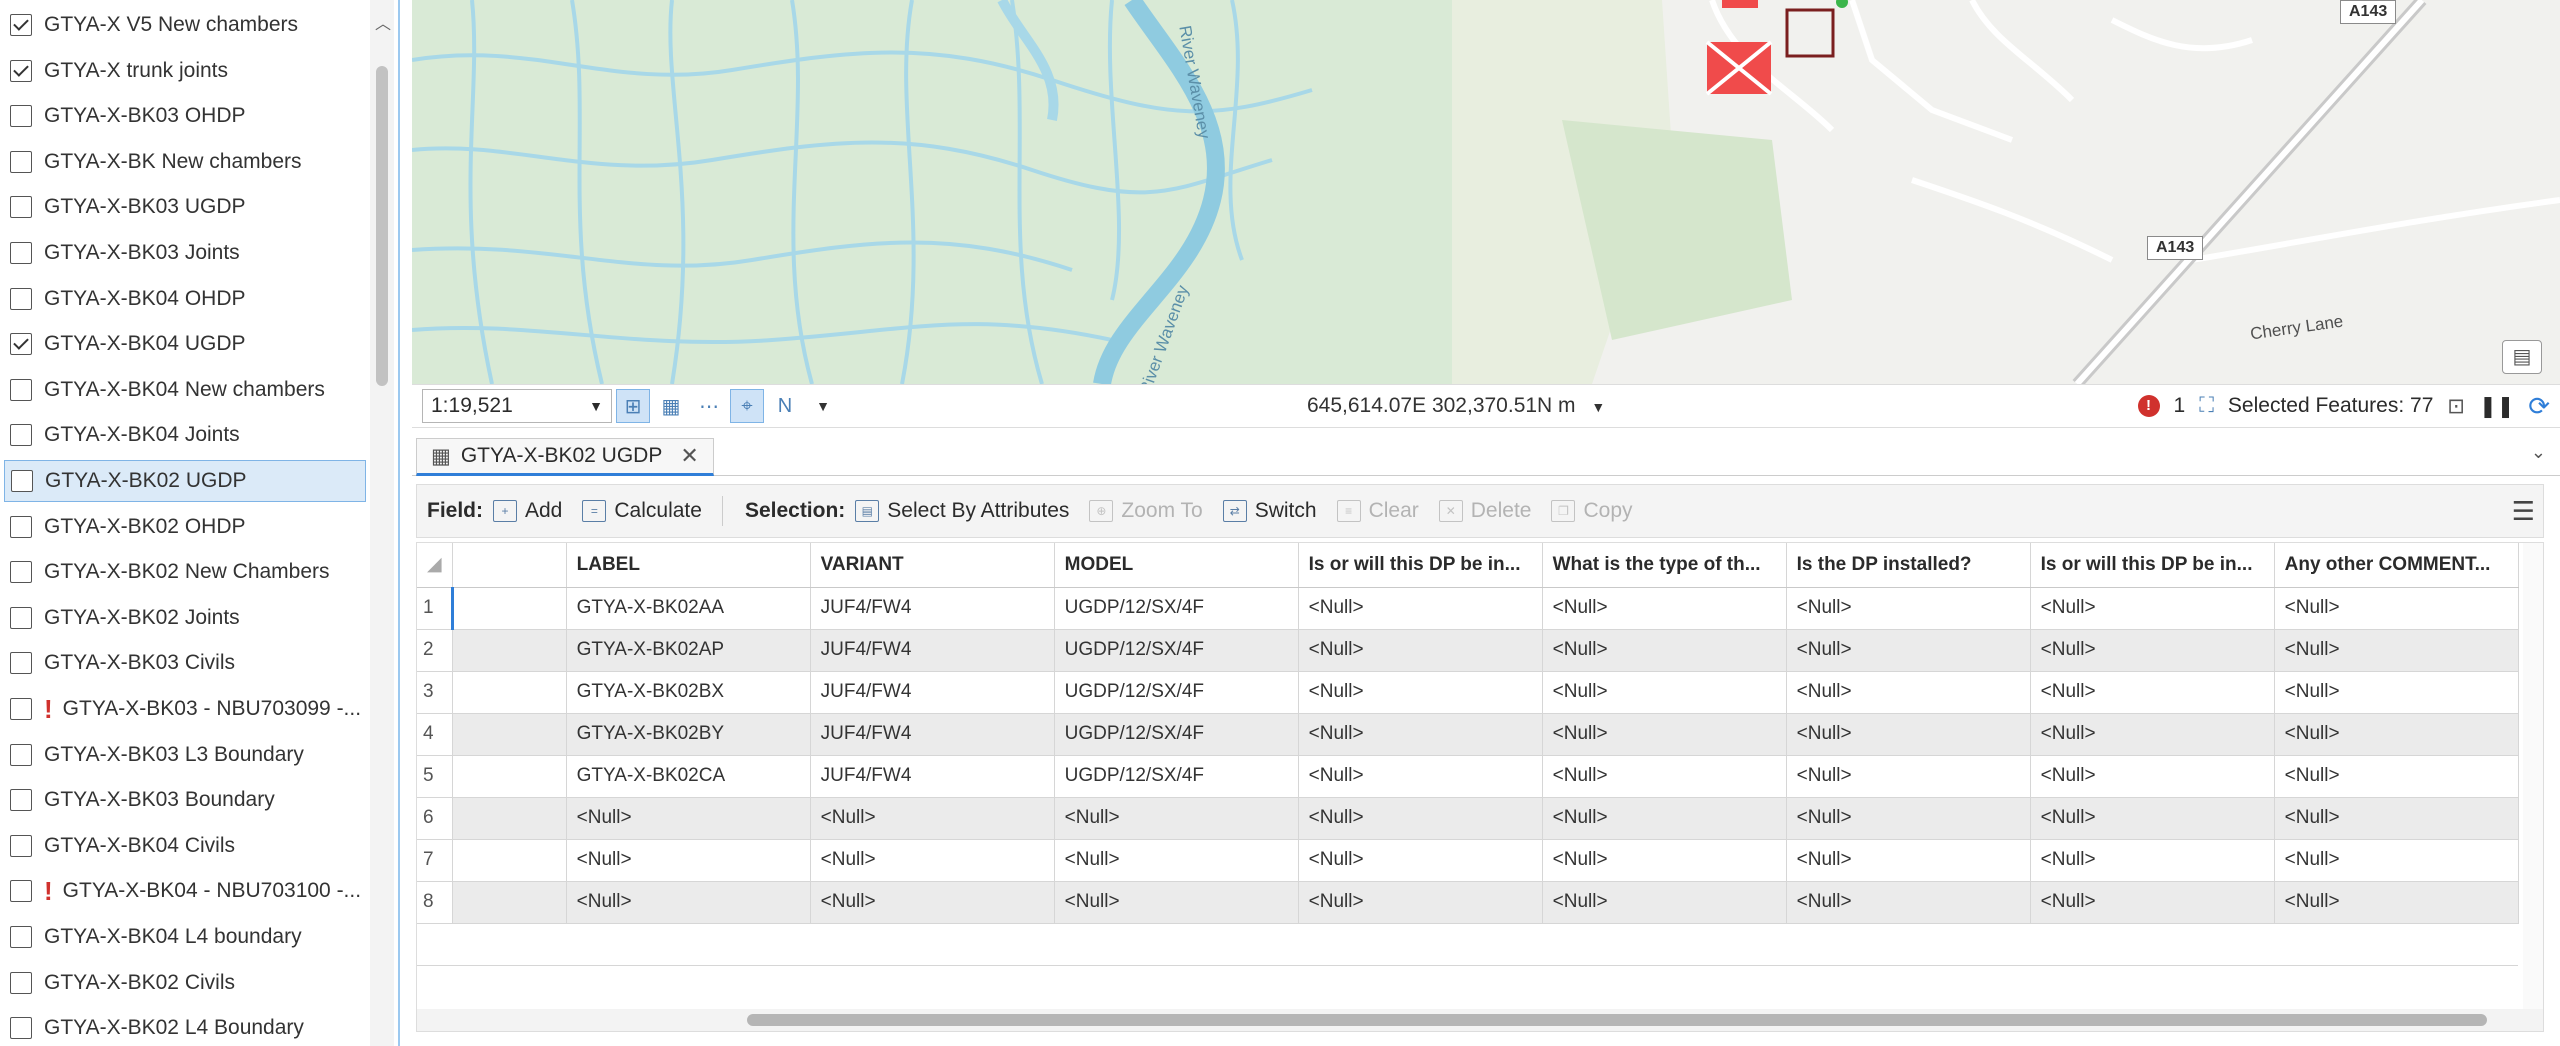  What do you see at coordinates (688, 650) in the screenshot?
I see `table-cell: GTYA-X-BK02AP` at bounding box center [688, 650].